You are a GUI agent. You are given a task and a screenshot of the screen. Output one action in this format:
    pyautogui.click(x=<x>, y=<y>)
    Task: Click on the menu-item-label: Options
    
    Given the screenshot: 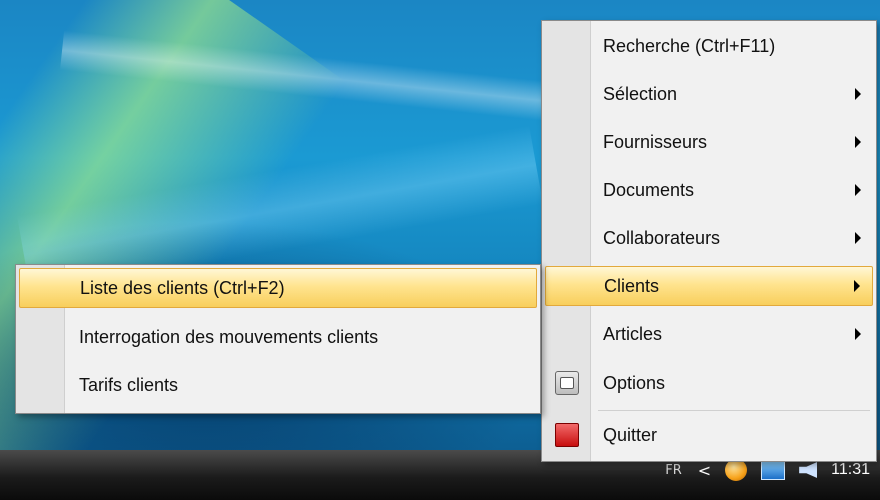 What is the action you would take?
    pyautogui.click(x=634, y=382)
    